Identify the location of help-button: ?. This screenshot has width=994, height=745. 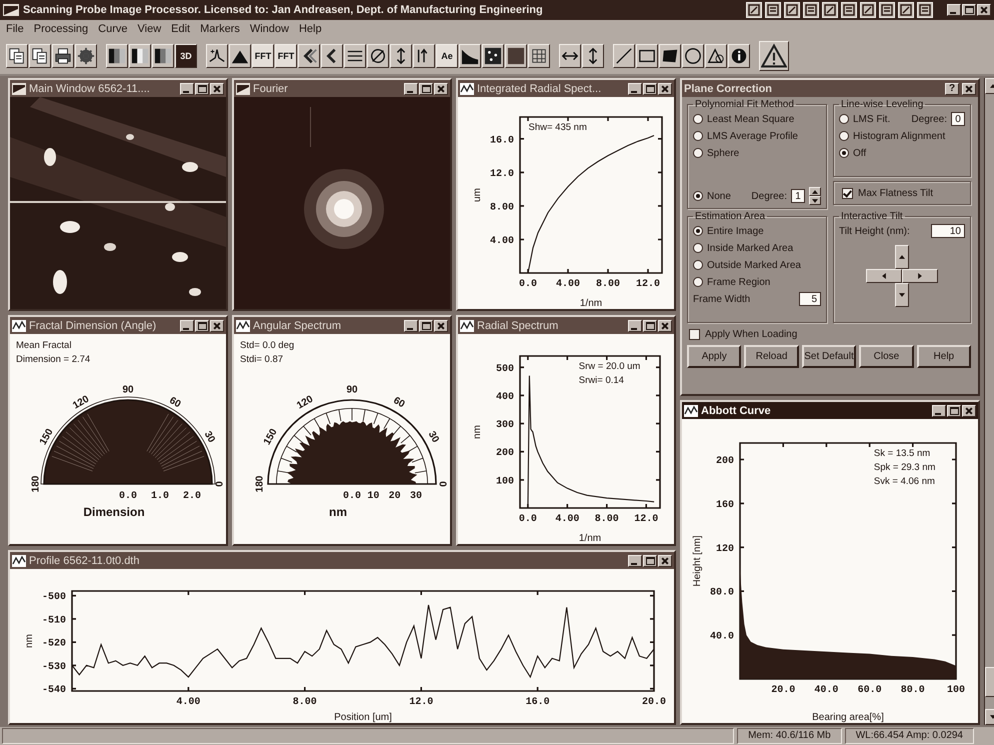
(952, 88).